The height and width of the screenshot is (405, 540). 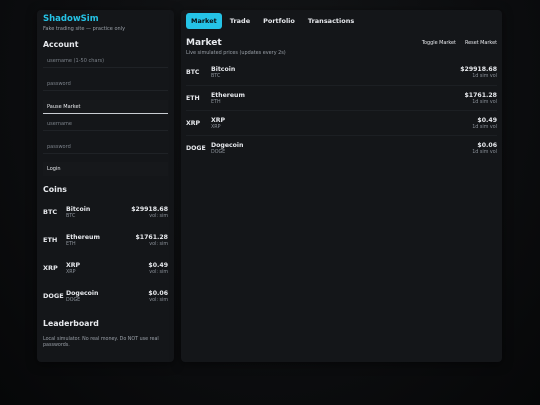 I want to click on toggle-market-button: Toggle Market, so click(x=439, y=43).